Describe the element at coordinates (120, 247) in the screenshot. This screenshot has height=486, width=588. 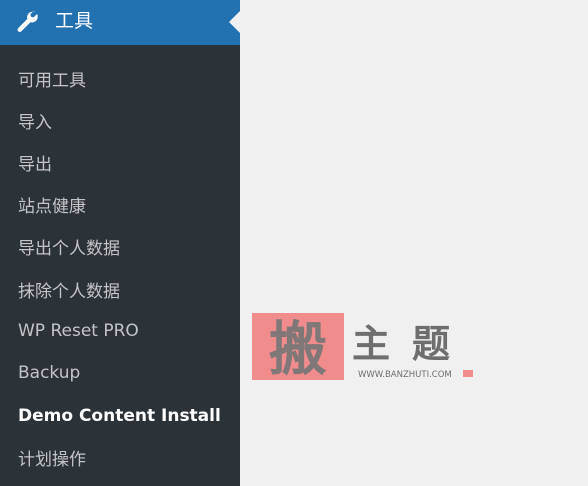
I see `submenu-item: 导出个人数据` at that location.